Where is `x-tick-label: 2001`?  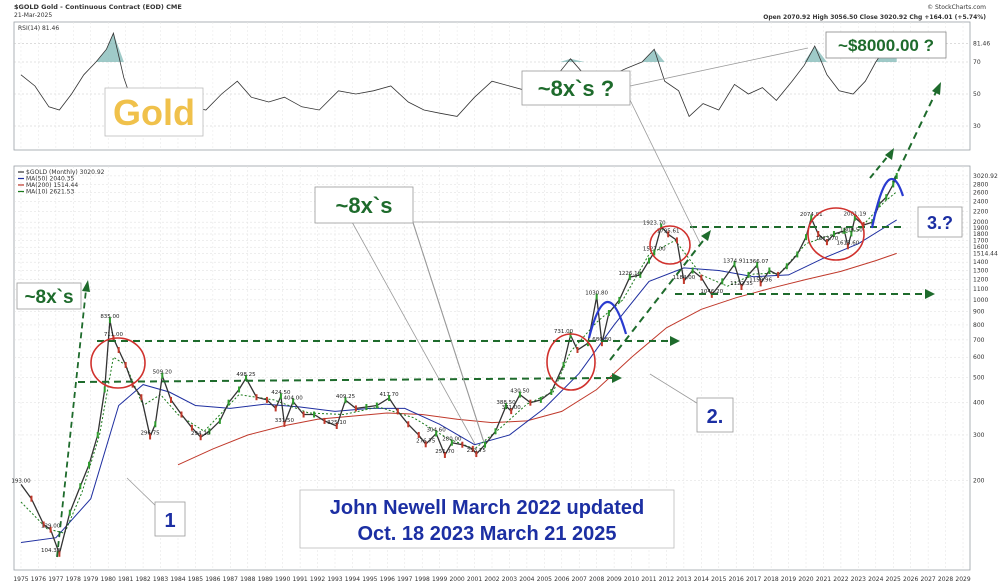
x-tick-label: 2001 is located at coordinates (474, 579).